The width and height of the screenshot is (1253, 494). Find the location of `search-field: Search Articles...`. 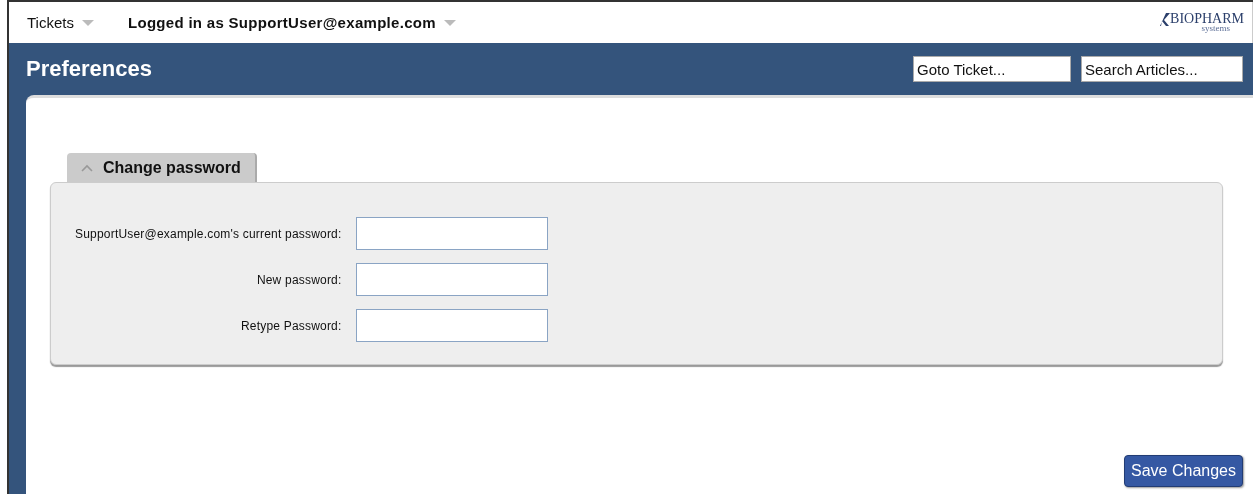

search-field: Search Articles... is located at coordinates (1162, 69).